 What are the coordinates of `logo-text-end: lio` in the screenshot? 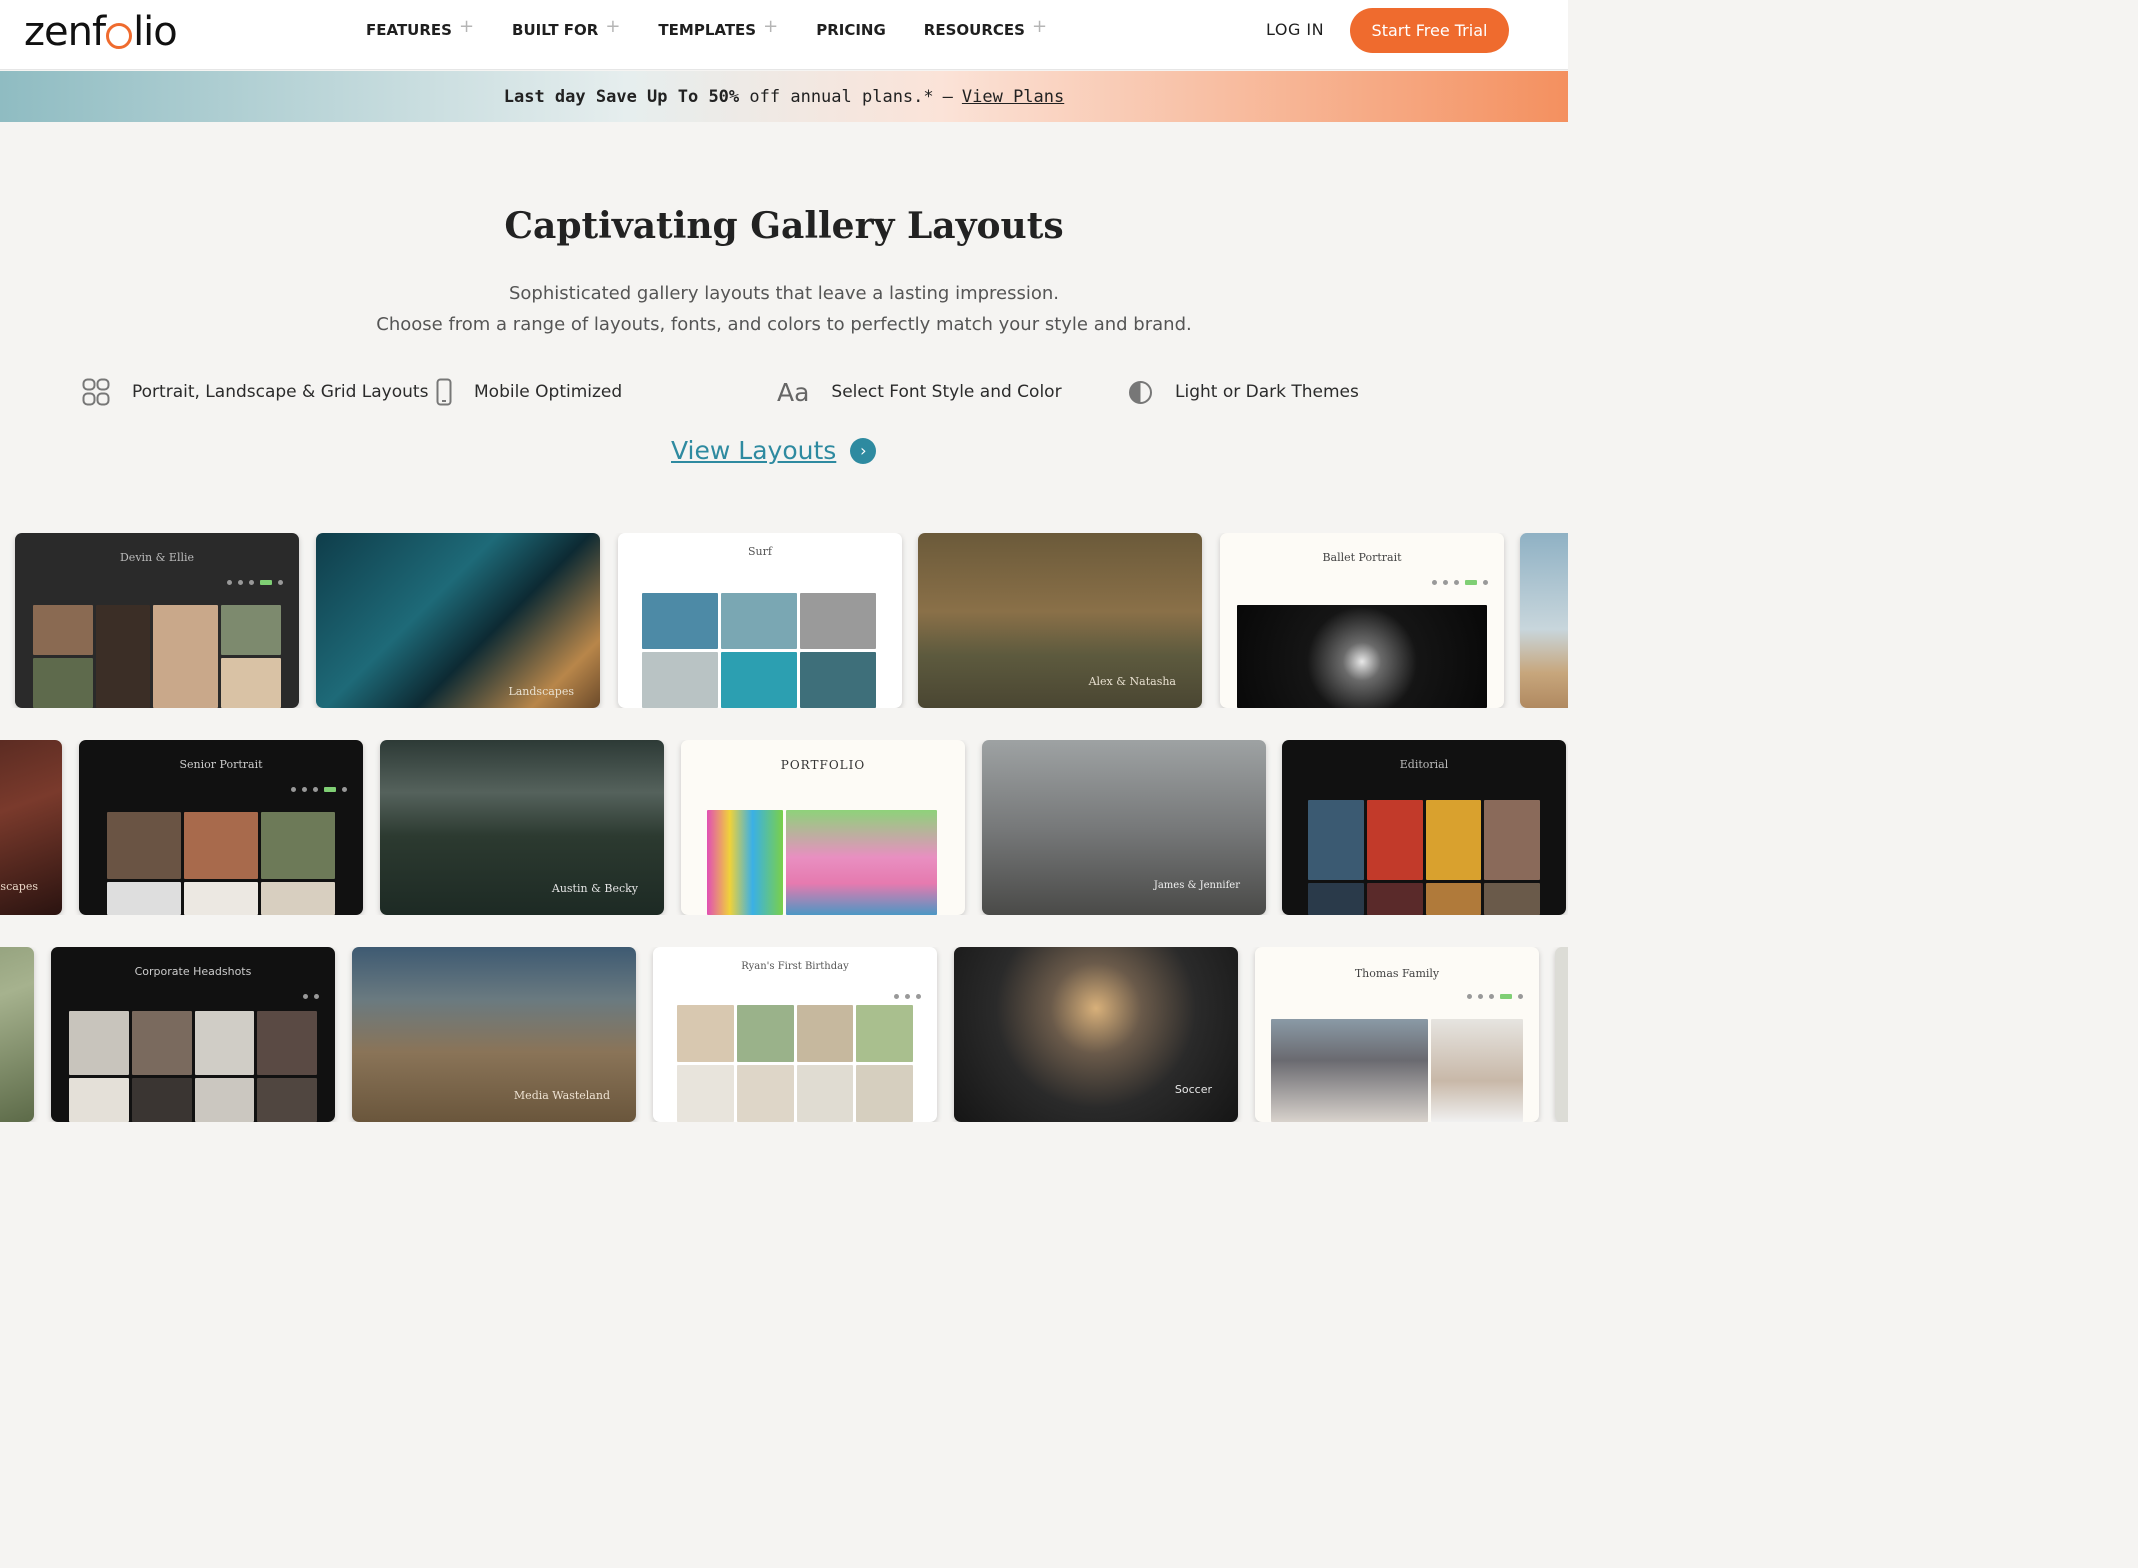 It's located at (155, 32).